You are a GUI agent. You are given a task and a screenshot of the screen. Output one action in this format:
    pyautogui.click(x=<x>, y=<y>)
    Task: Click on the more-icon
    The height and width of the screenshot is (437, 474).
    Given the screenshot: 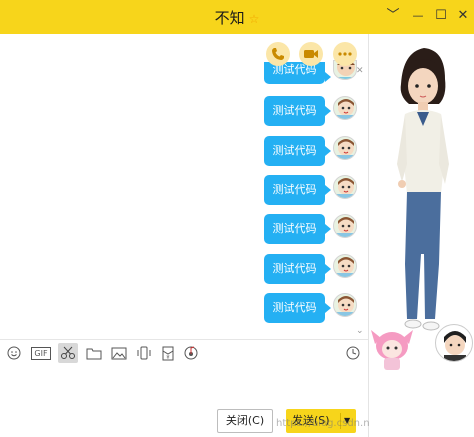 What is the action you would take?
    pyautogui.click(x=345, y=54)
    